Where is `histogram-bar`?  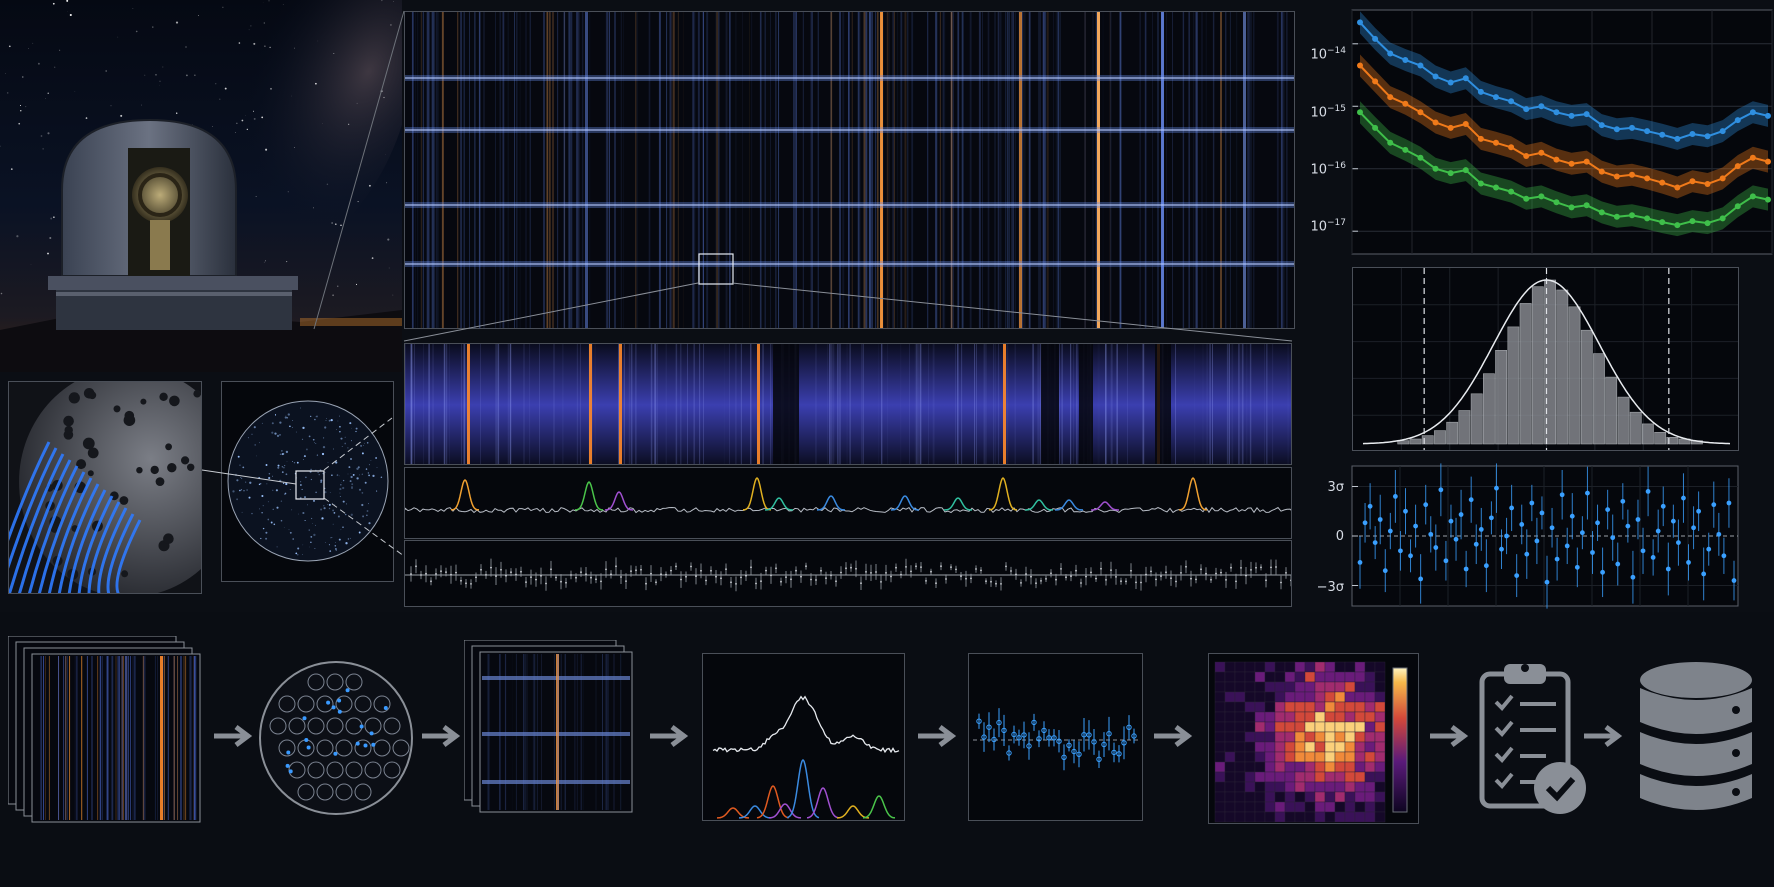
histogram-bar is located at coordinates (1537, 365).